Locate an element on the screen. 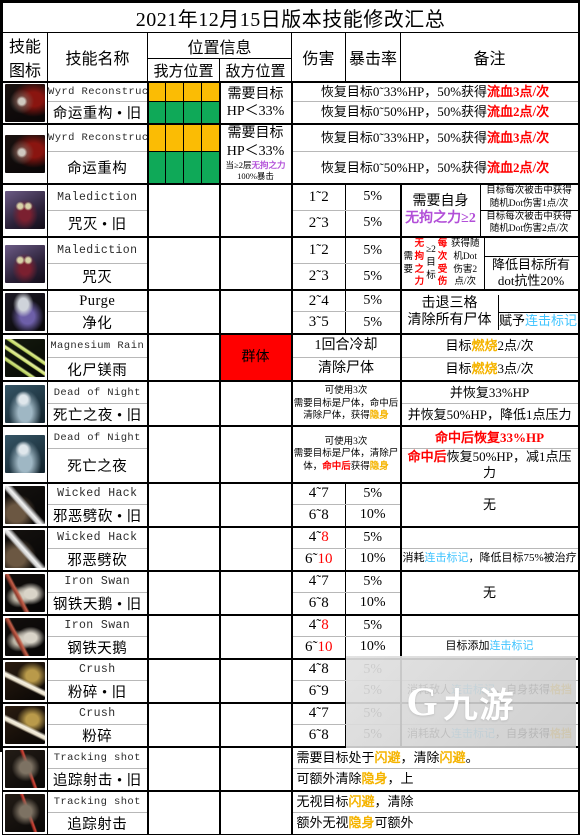 This screenshot has height=835, width=580. usage-count-text: 可使用3次 is located at coordinates (346, 441).